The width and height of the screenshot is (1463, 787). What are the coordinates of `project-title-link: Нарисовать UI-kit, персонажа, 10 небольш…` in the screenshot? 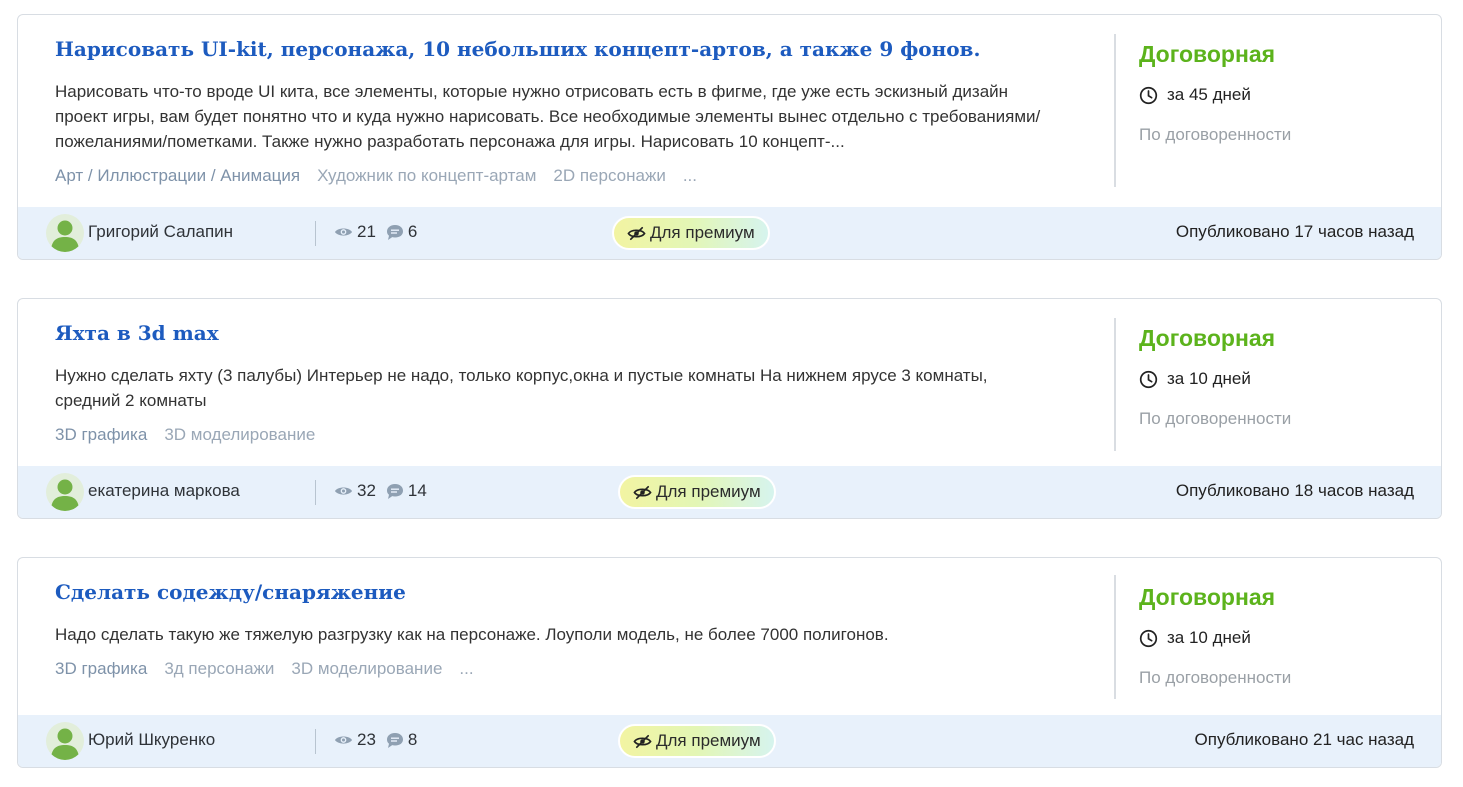 It's located at (517, 49).